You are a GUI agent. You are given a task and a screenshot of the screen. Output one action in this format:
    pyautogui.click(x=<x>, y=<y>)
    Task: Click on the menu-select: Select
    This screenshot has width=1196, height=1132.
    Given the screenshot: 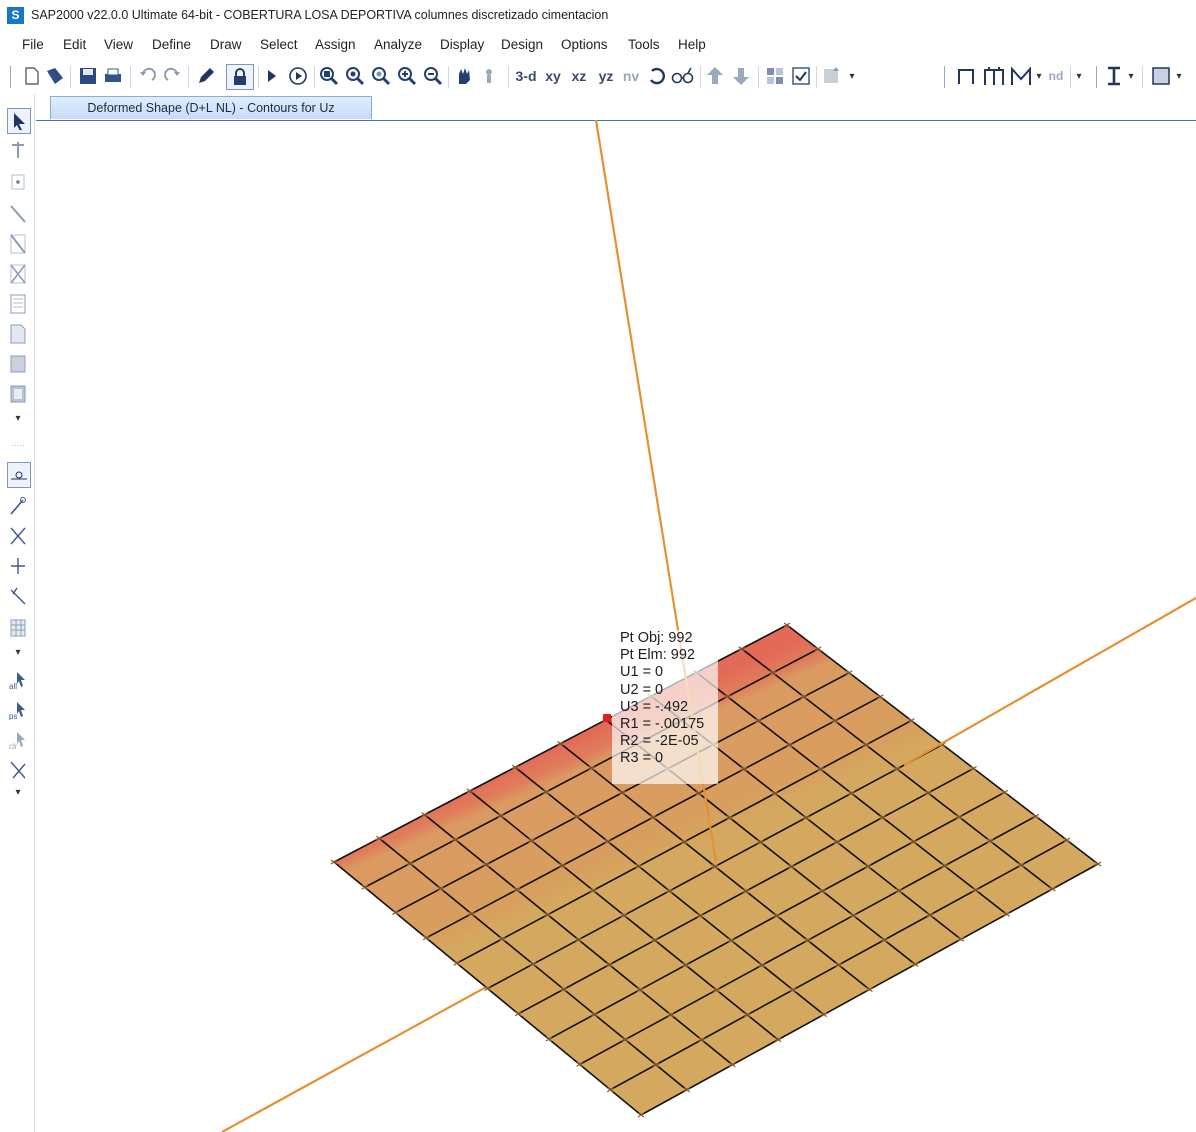 What is the action you would take?
    pyautogui.click(x=279, y=44)
    